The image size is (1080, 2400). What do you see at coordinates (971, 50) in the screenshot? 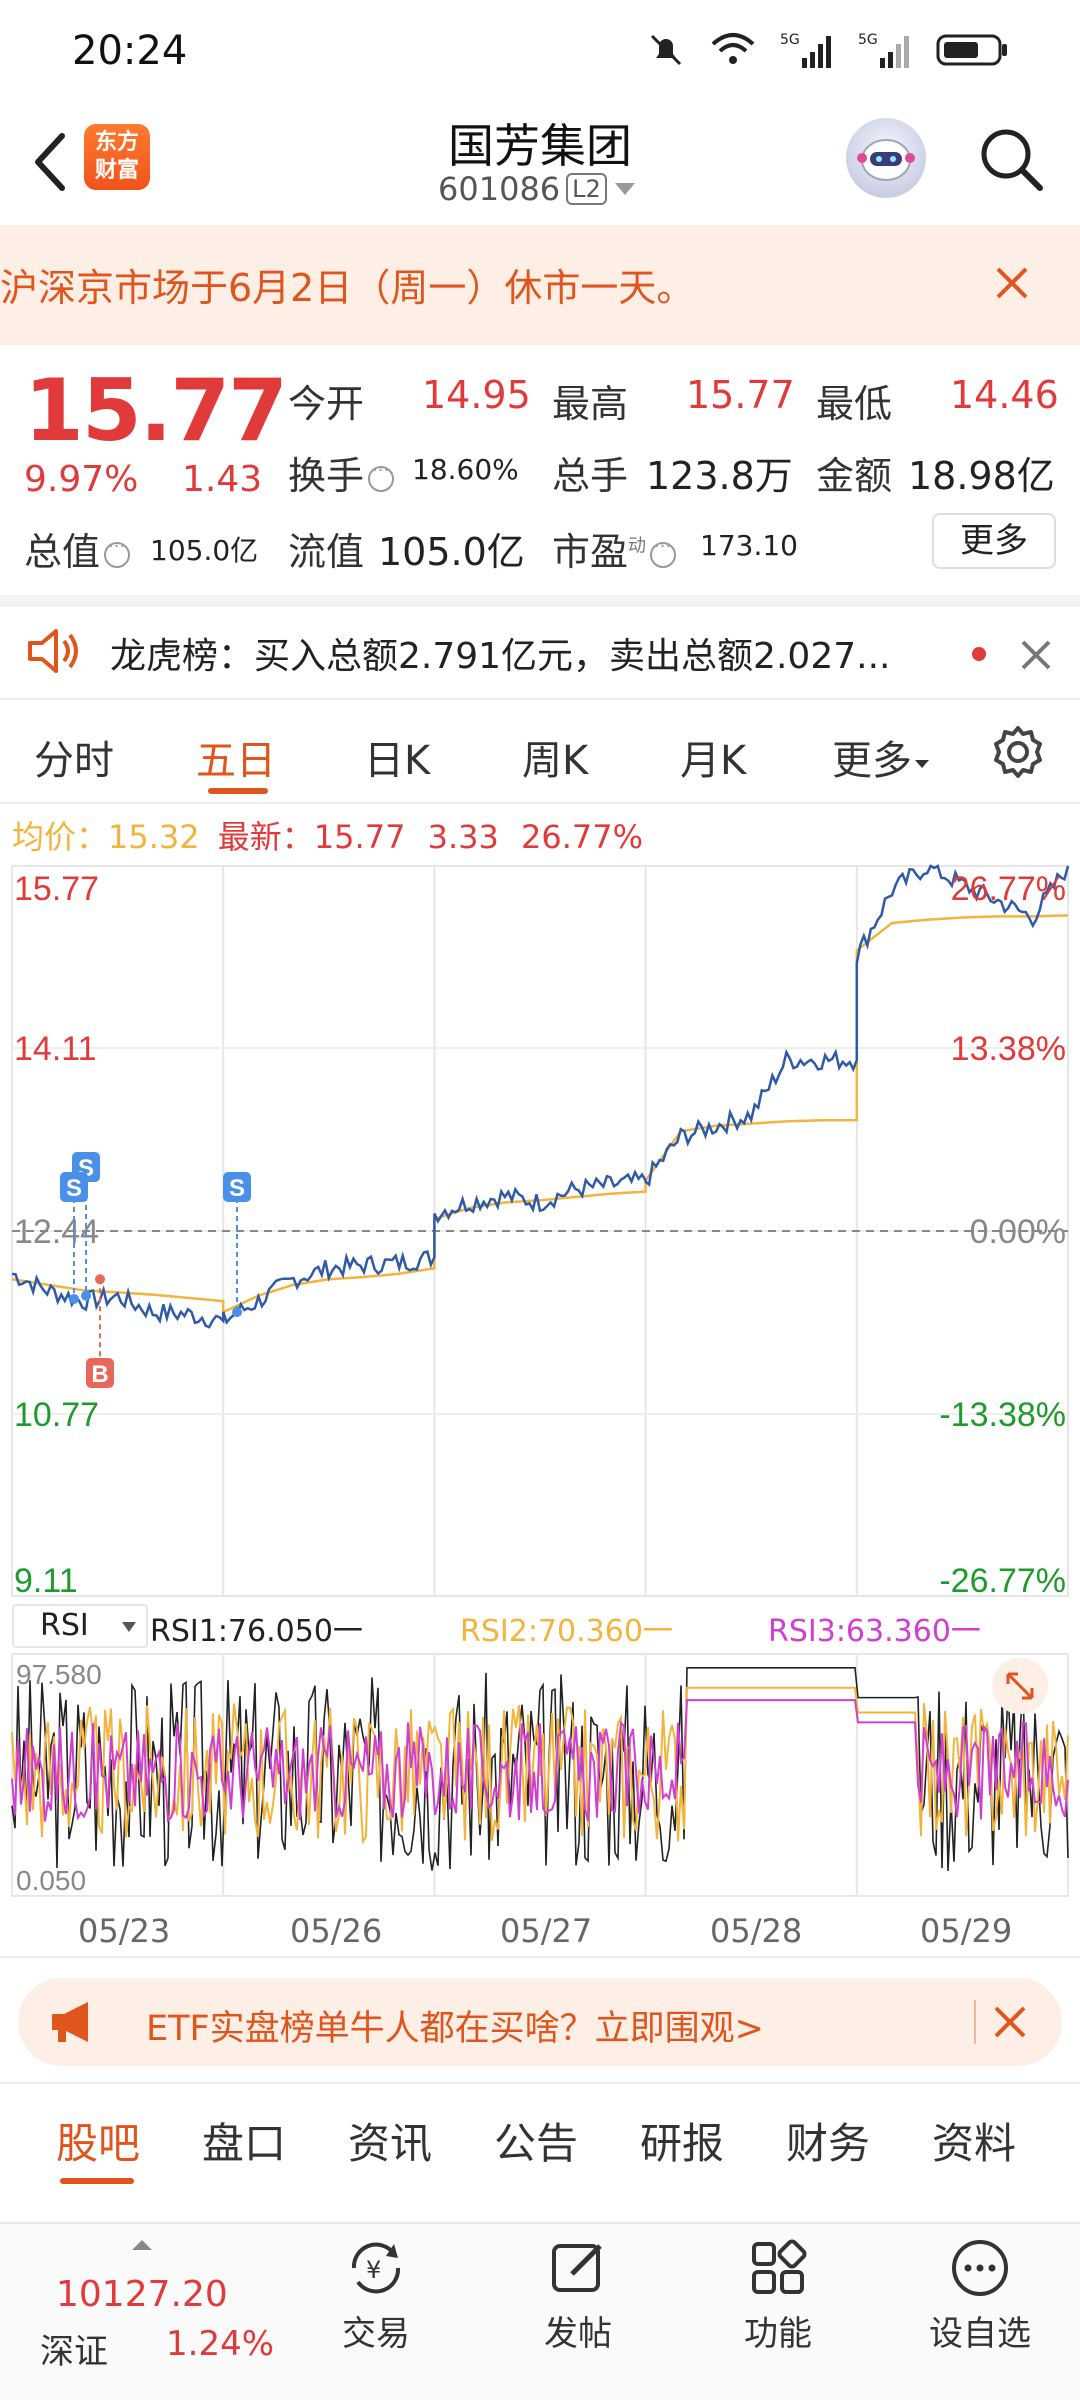
I see `battery-icon` at bounding box center [971, 50].